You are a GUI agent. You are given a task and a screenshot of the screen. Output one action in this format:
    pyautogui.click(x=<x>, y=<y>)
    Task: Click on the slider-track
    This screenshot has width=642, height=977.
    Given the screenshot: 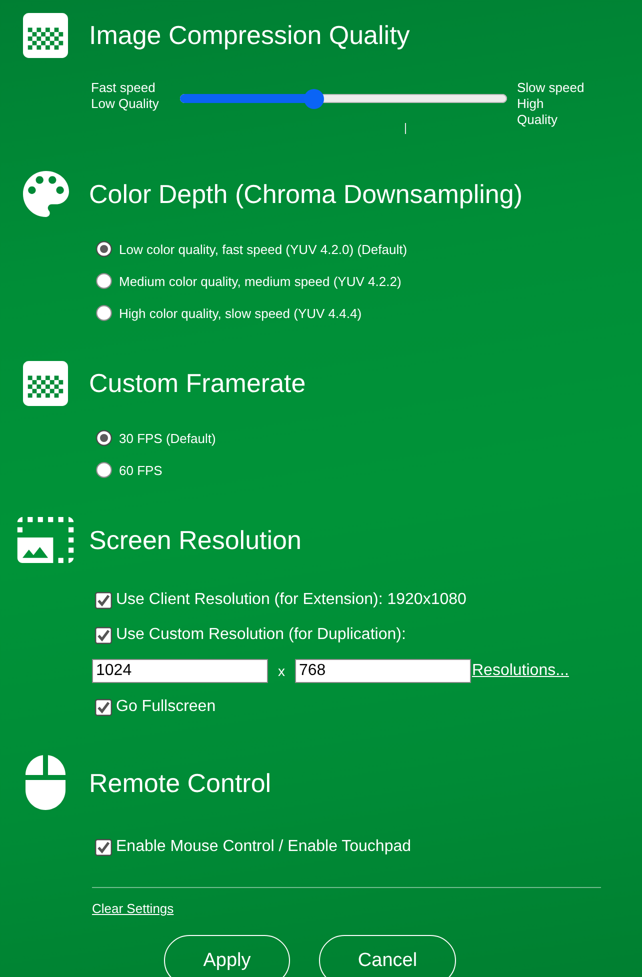 What is the action you would take?
    pyautogui.click(x=343, y=99)
    